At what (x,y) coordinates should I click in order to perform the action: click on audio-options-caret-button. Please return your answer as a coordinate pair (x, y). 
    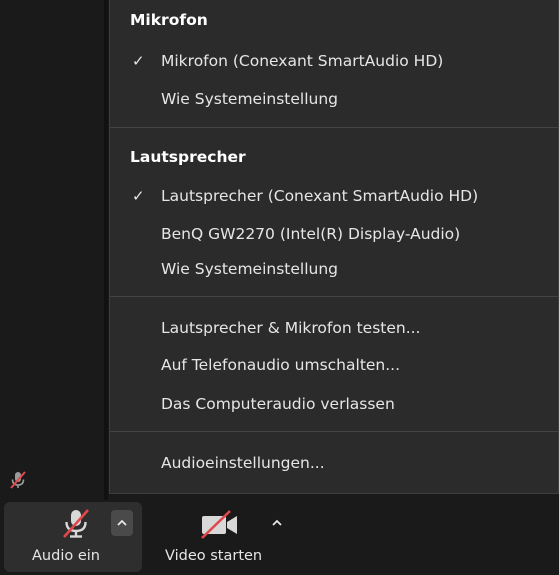
    Looking at the image, I should click on (122, 523).